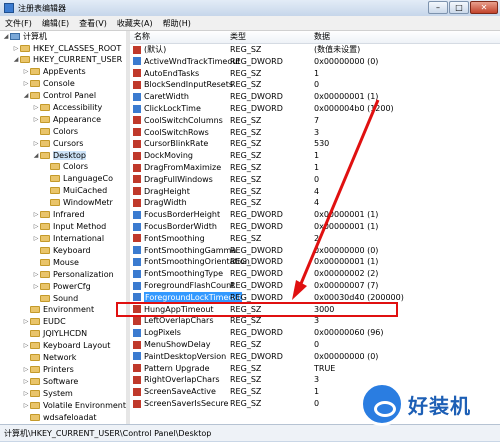 Image resolution: width=500 pixels, height=442 pixels. What do you see at coordinates (439, 406) in the screenshot?
I see `watermark-text: 好装机` at bounding box center [439, 406].